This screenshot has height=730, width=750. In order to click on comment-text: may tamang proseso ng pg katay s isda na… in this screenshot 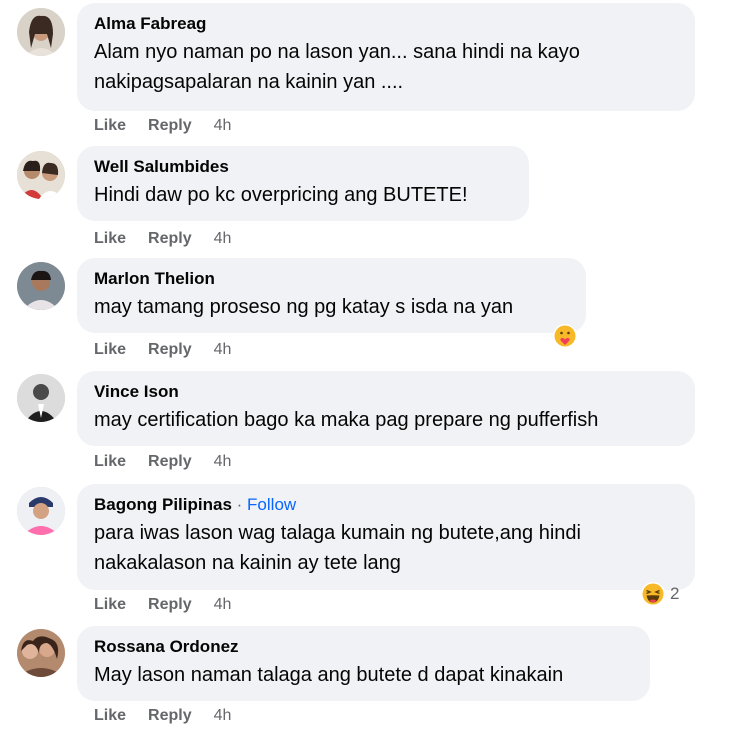, I will do `click(332, 307)`.